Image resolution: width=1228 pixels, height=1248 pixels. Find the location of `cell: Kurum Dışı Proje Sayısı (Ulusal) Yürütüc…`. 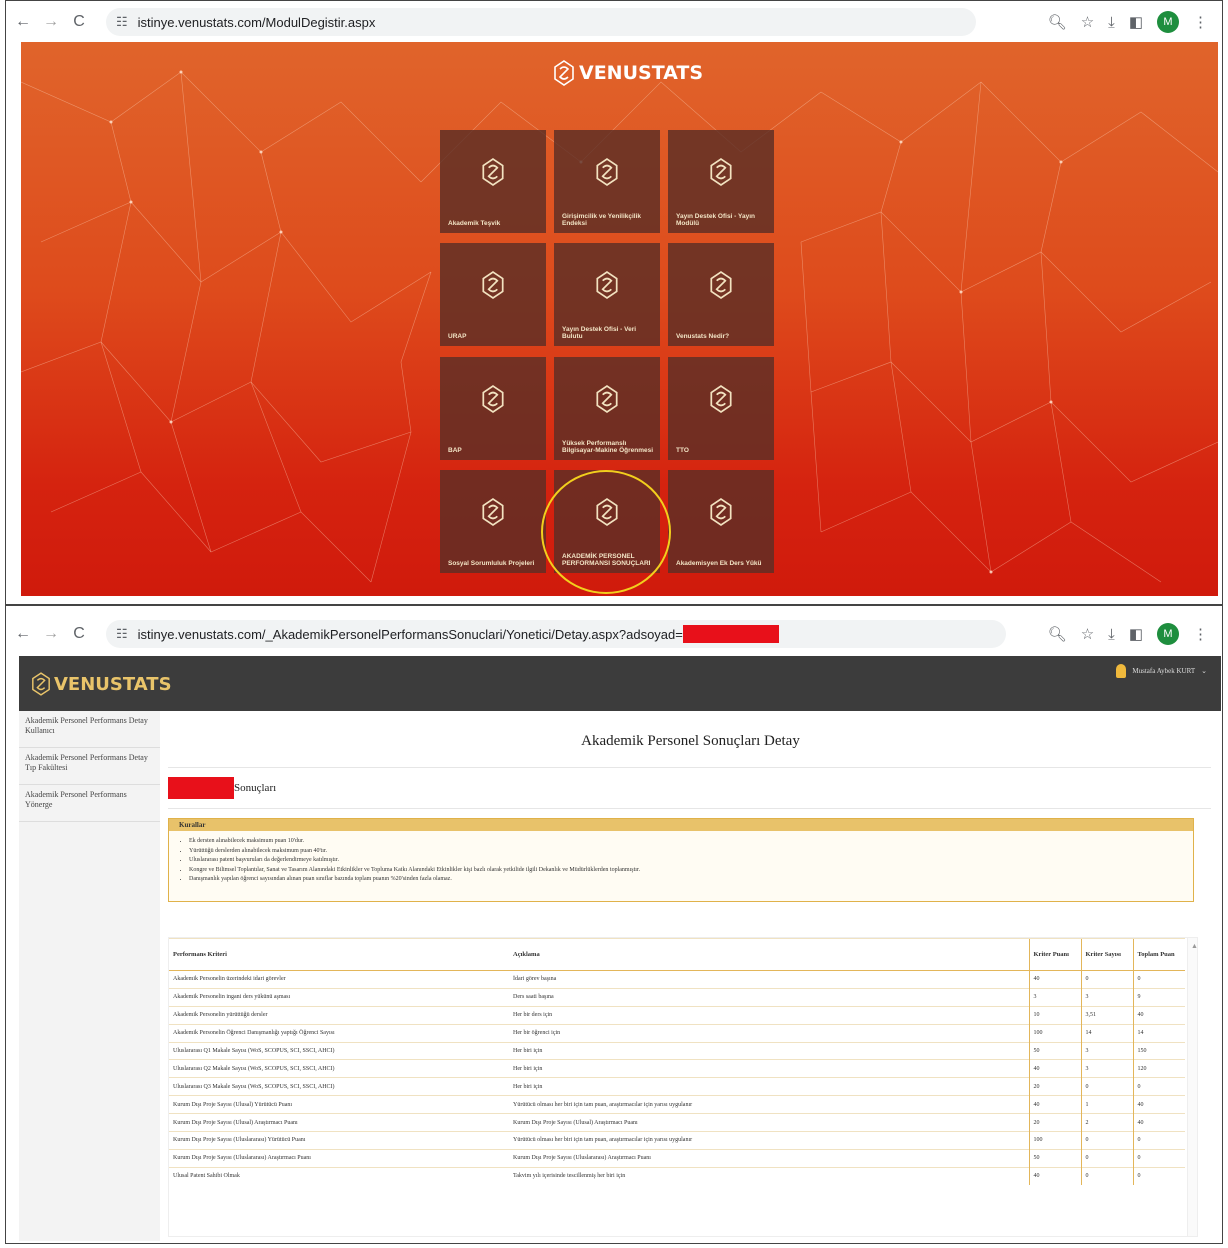

cell: Kurum Dışı Proje Sayısı (Ulusal) Yürütüc… is located at coordinates (339, 1104).